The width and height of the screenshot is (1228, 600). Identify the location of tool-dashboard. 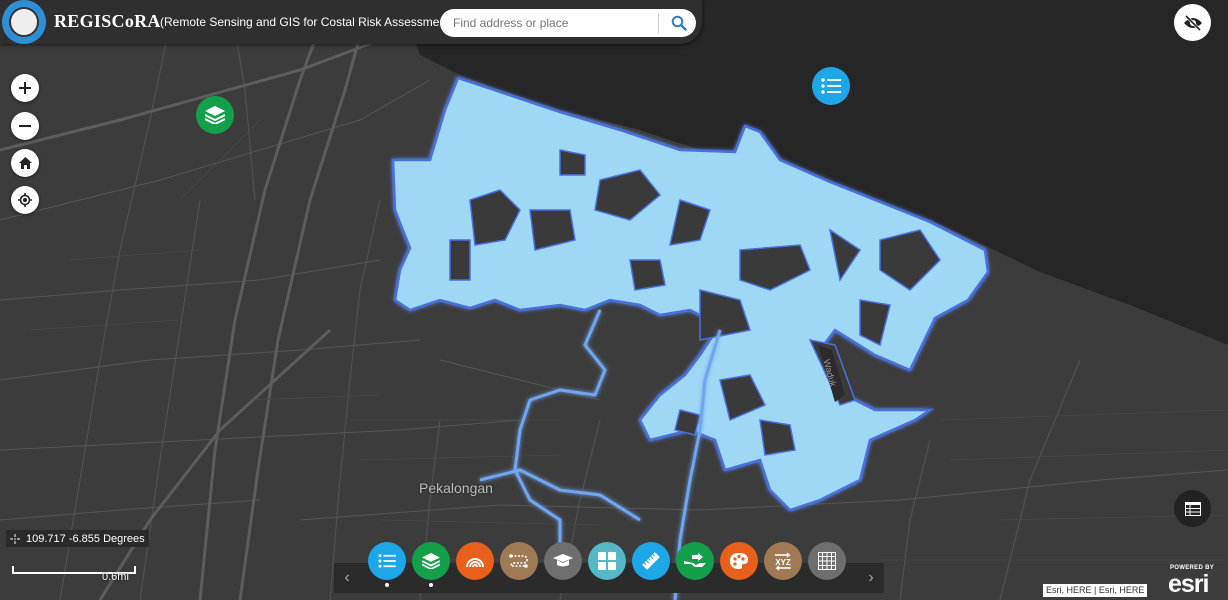
(607, 561).